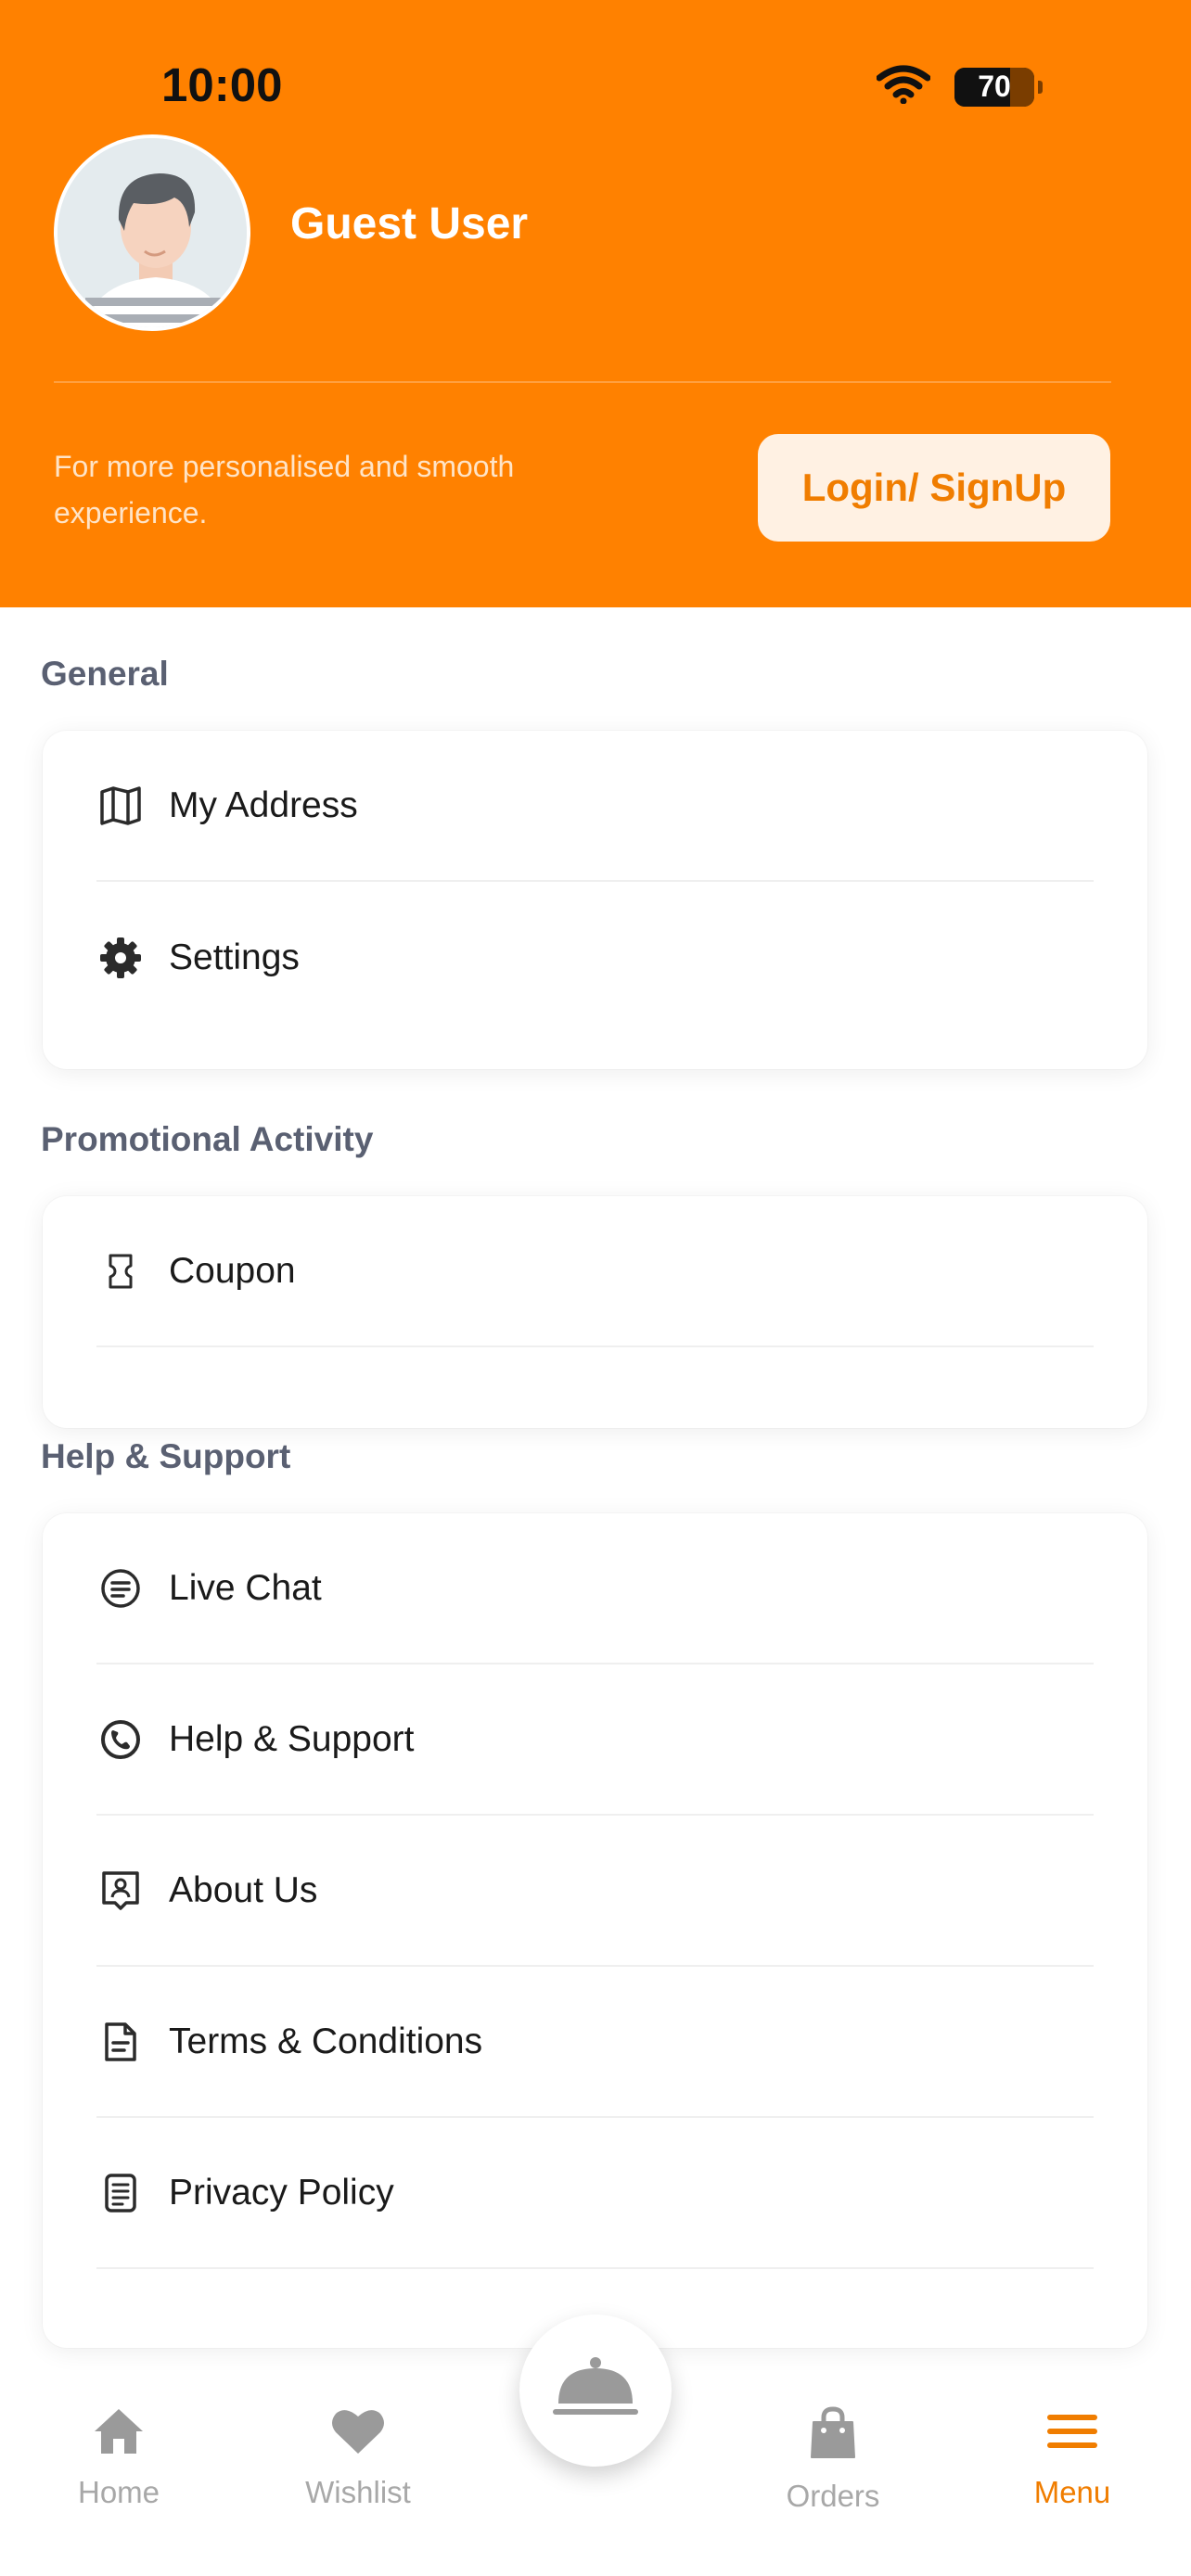 This screenshot has width=1191, height=2576. I want to click on nav-label: Menu, so click(1072, 2492).